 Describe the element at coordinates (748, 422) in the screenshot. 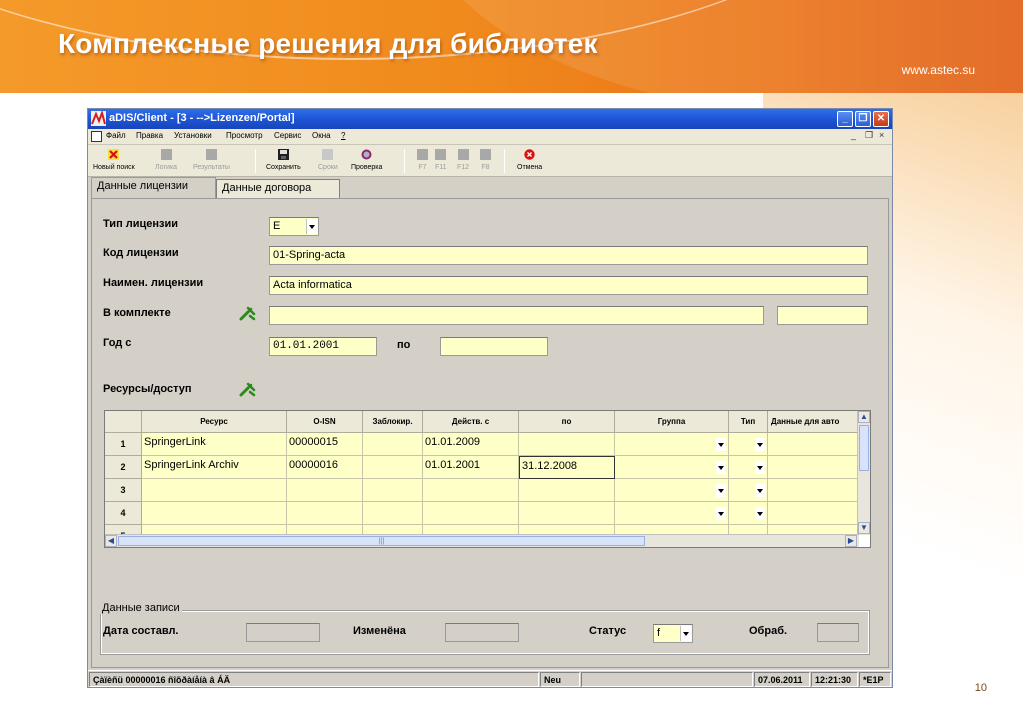

I see `column-header-type: Тип` at that location.